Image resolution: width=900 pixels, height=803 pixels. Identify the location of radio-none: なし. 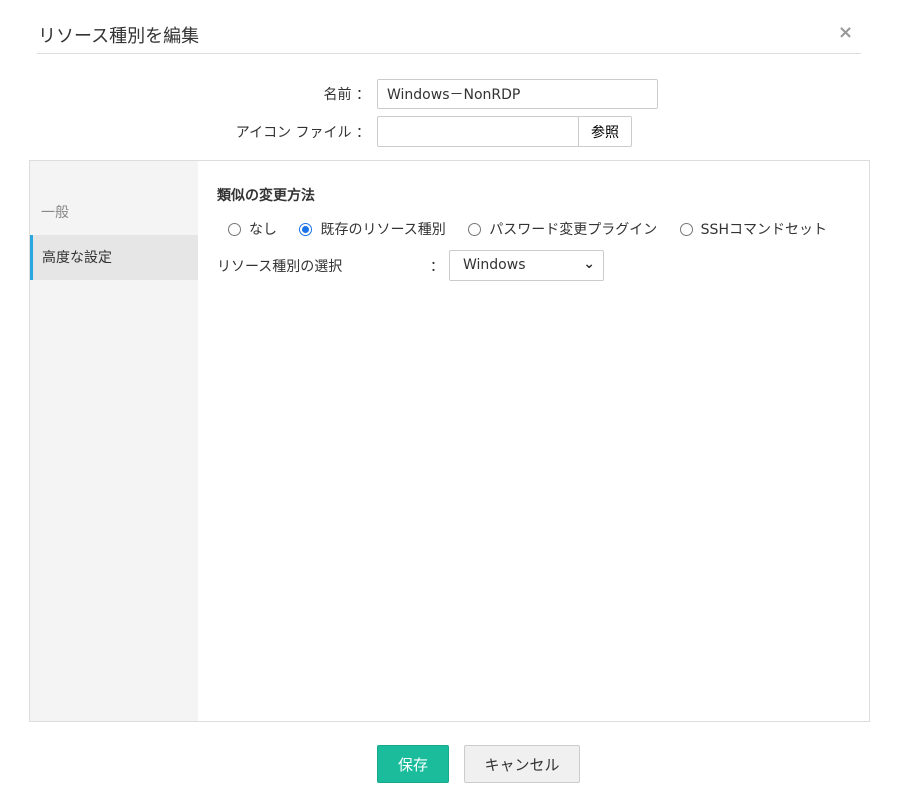
(252, 229).